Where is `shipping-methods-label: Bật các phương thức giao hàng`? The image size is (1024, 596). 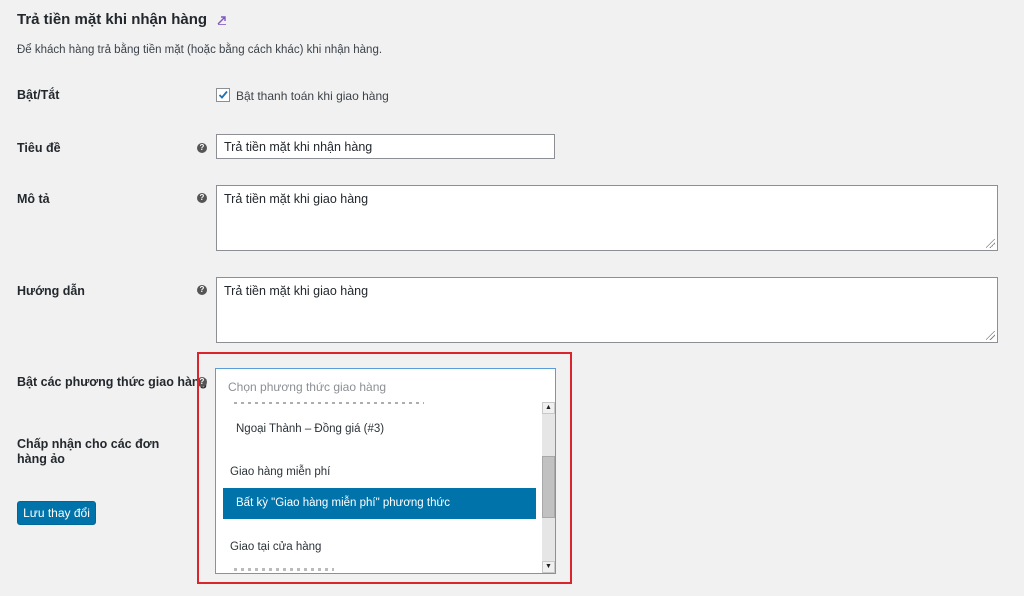
shipping-methods-label: Bật các phương thức giao hàng is located at coordinates (112, 382).